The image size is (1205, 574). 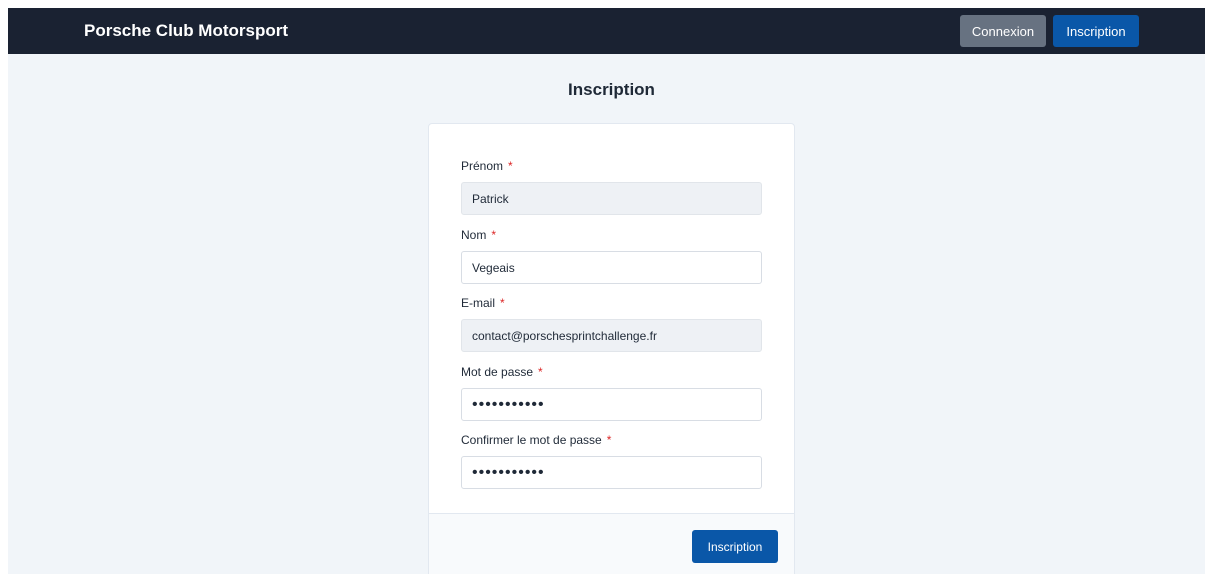 I want to click on signup-nav-button: Inscription, so click(x=1096, y=31).